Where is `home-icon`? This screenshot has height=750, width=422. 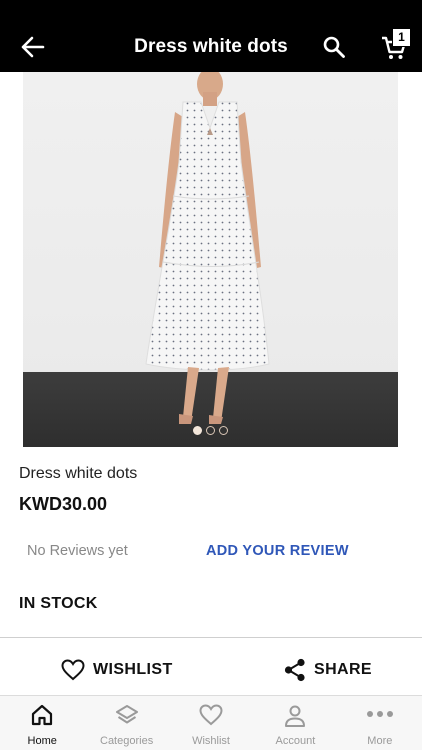
home-icon is located at coordinates (42, 715).